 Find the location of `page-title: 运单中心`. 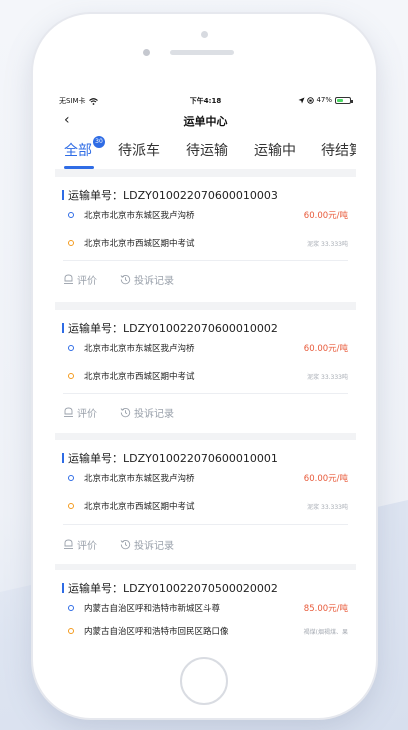

page-title: 运单中心 is located at coordinates (205, 121).